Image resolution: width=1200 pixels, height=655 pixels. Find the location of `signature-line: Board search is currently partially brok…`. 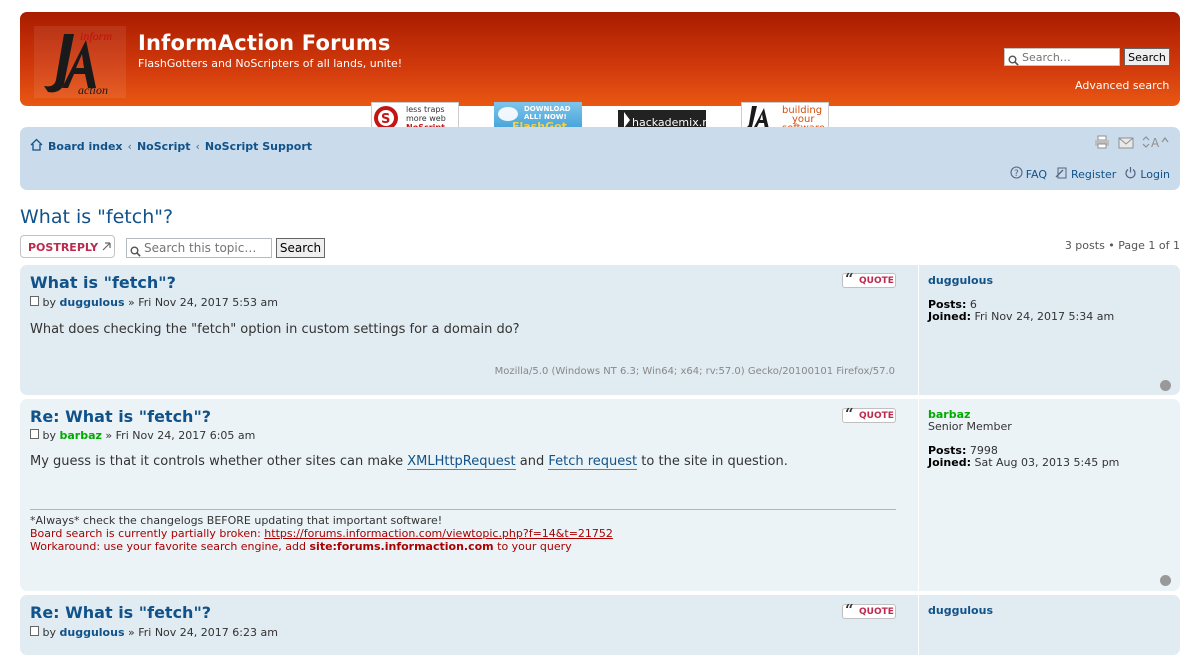

signature-line: Board search is currently partially brok… is located at coordinates (321, 533).